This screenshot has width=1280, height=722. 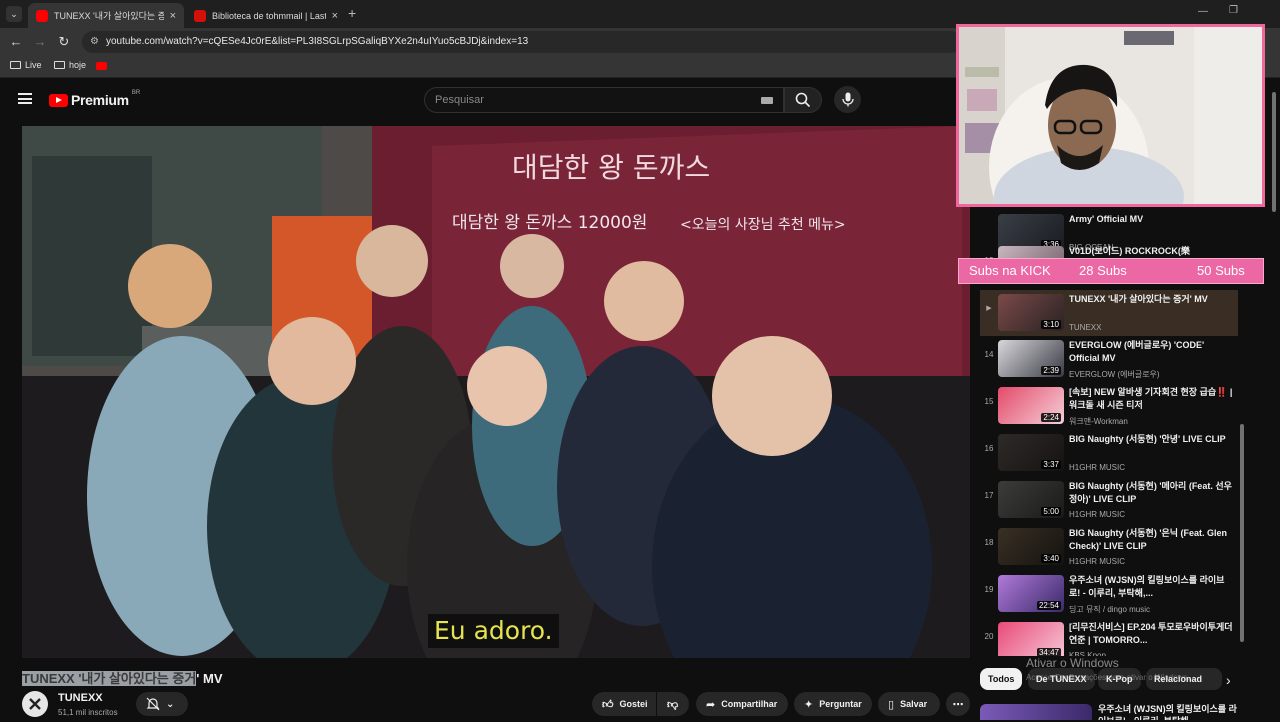 I want to click on notification-bell-button: ⌄, so click(x=162, y=704).